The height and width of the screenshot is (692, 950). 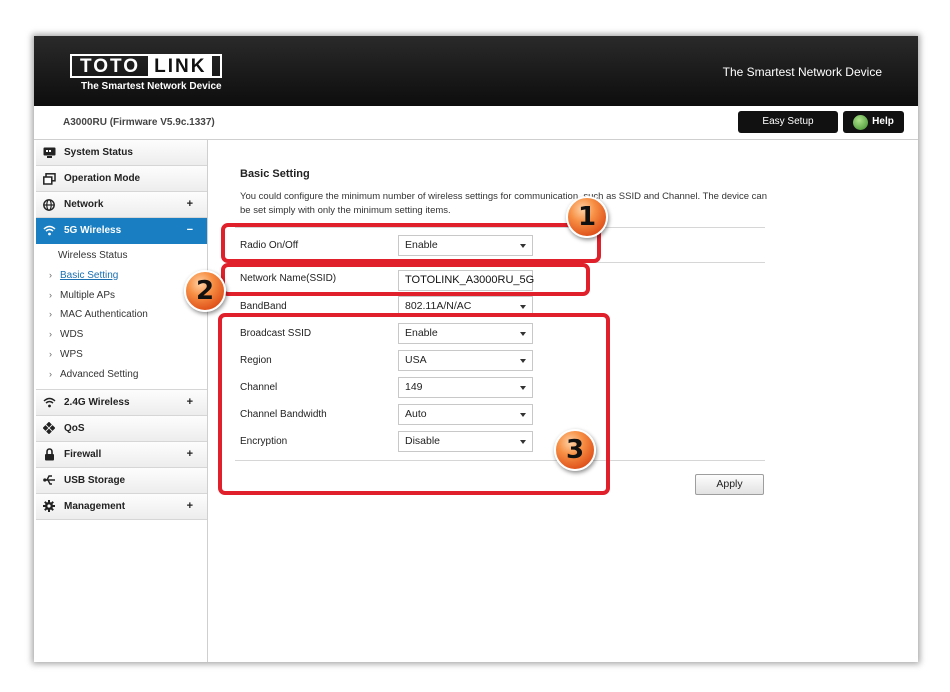 What do you see at coordinates (49, 454) in the screenshot?
I see `lock-icon` at bounding box center [49, 454].